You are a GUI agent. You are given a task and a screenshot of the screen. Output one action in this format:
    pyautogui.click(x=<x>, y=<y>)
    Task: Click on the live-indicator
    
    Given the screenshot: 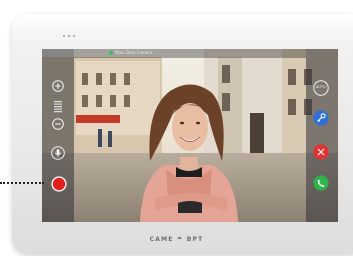 What is the action you would take?
    pyautogui.click(x=111, y=53)
    